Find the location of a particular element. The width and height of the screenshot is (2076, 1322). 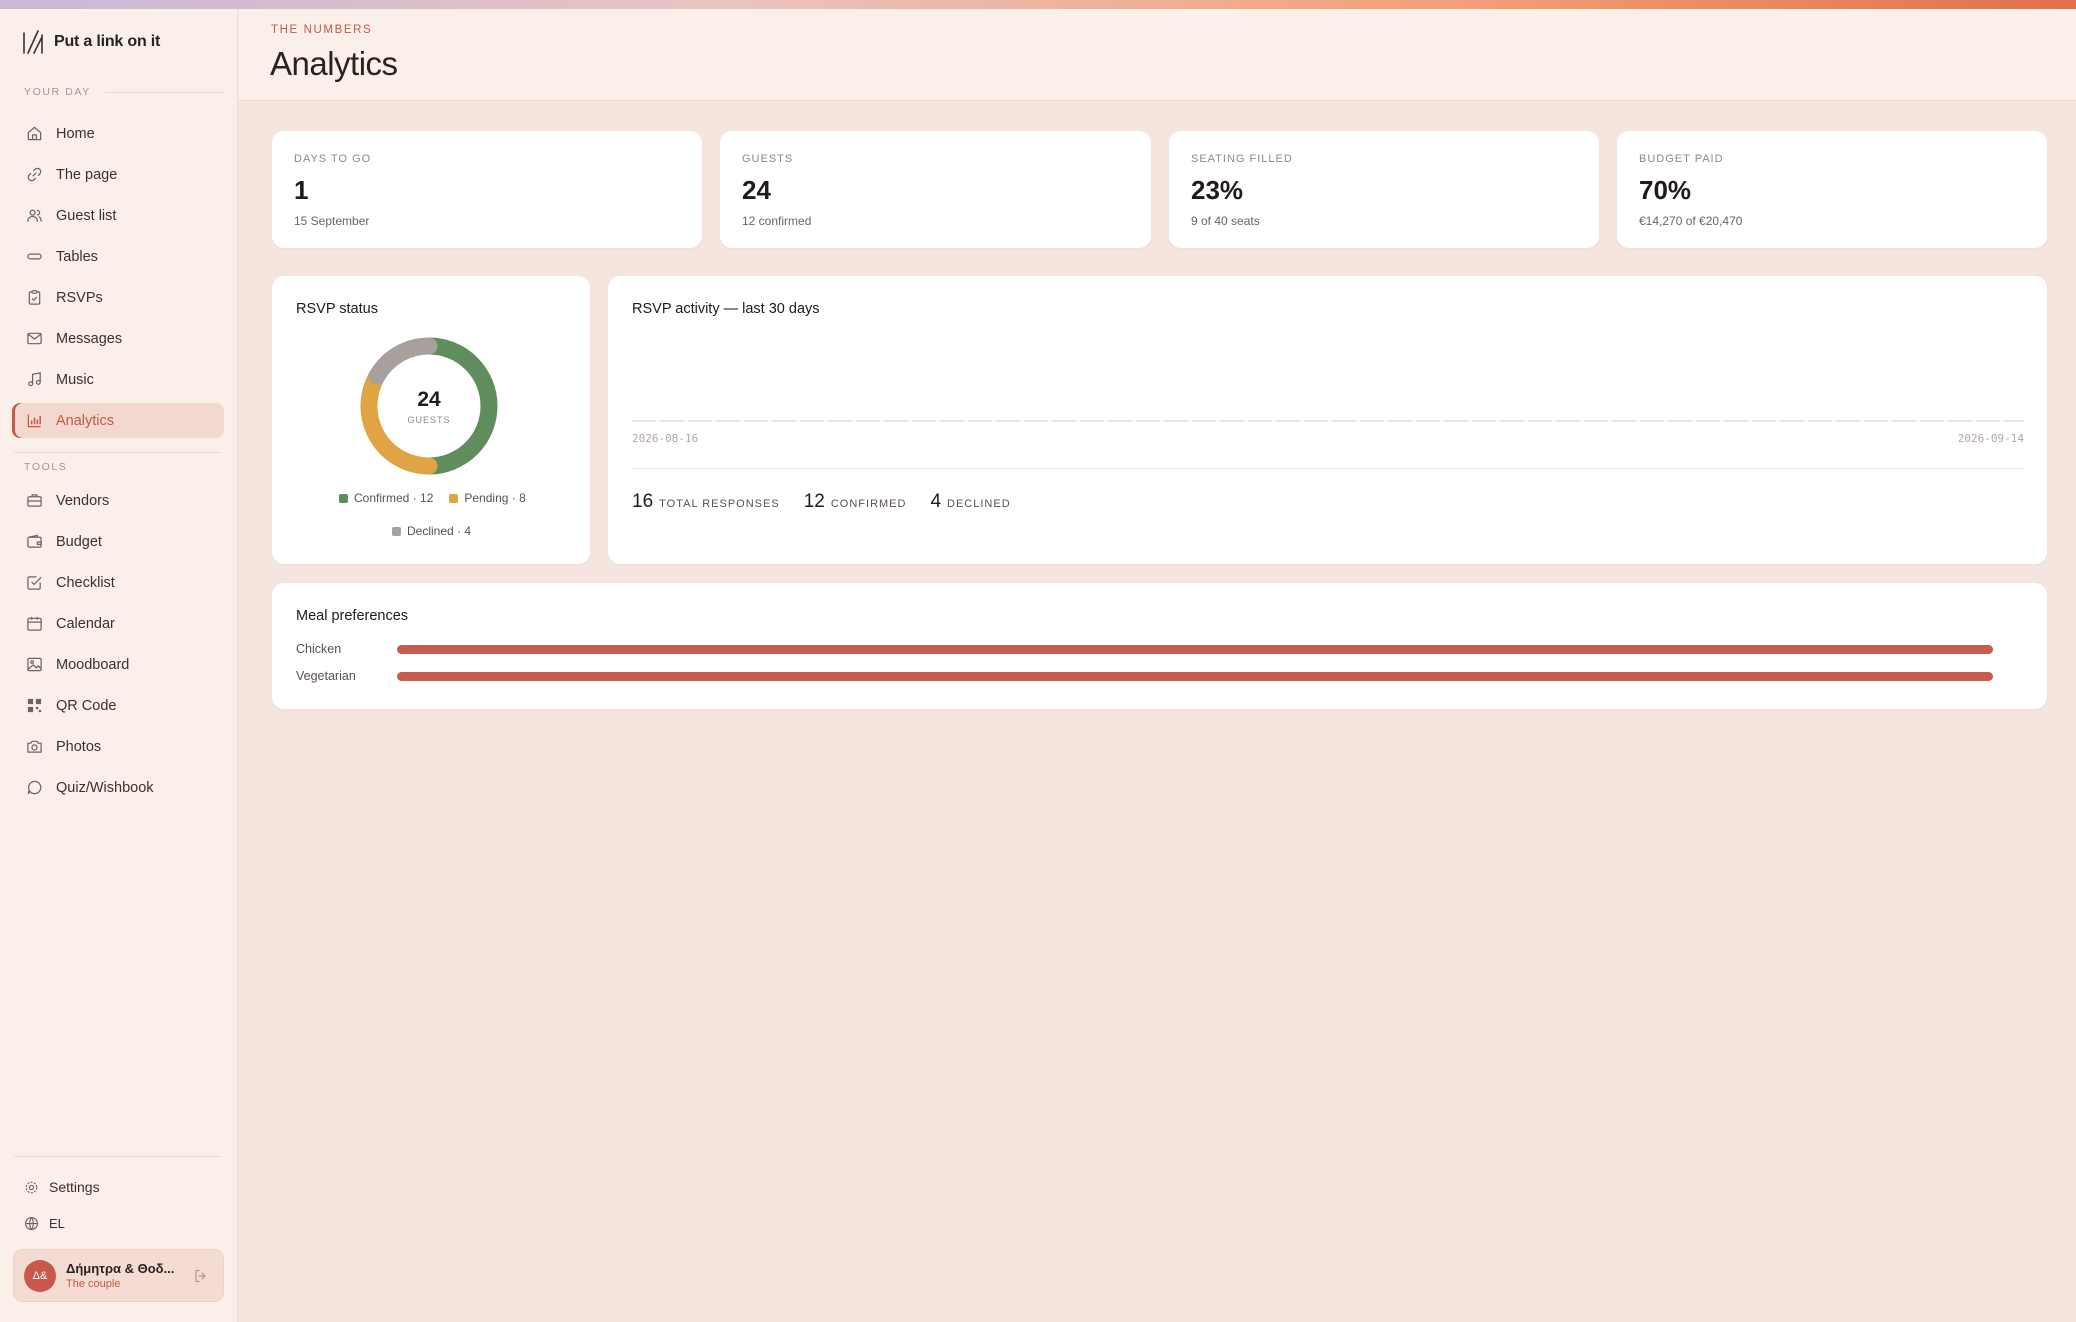

chat-icon is located at coordinates (34, 787).